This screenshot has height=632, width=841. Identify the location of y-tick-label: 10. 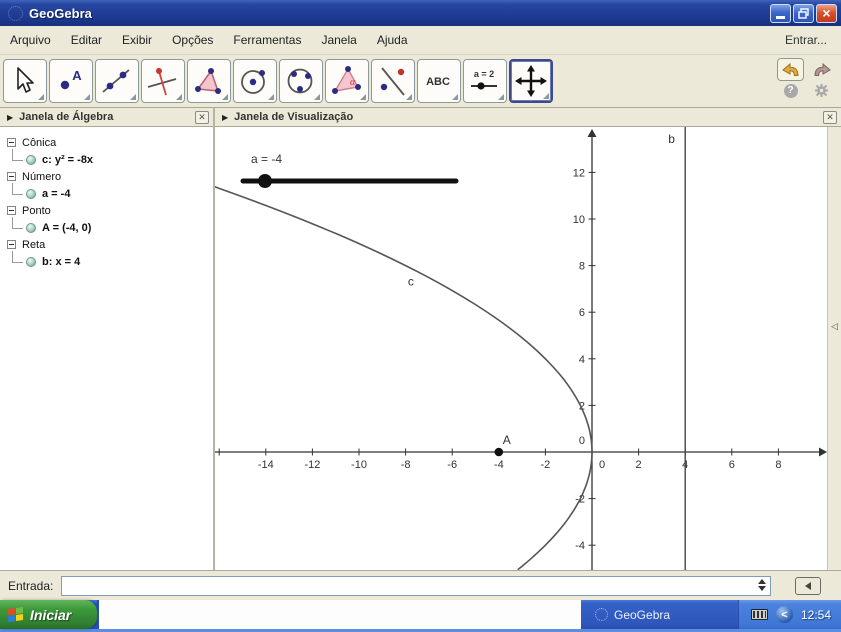
(579, 220).